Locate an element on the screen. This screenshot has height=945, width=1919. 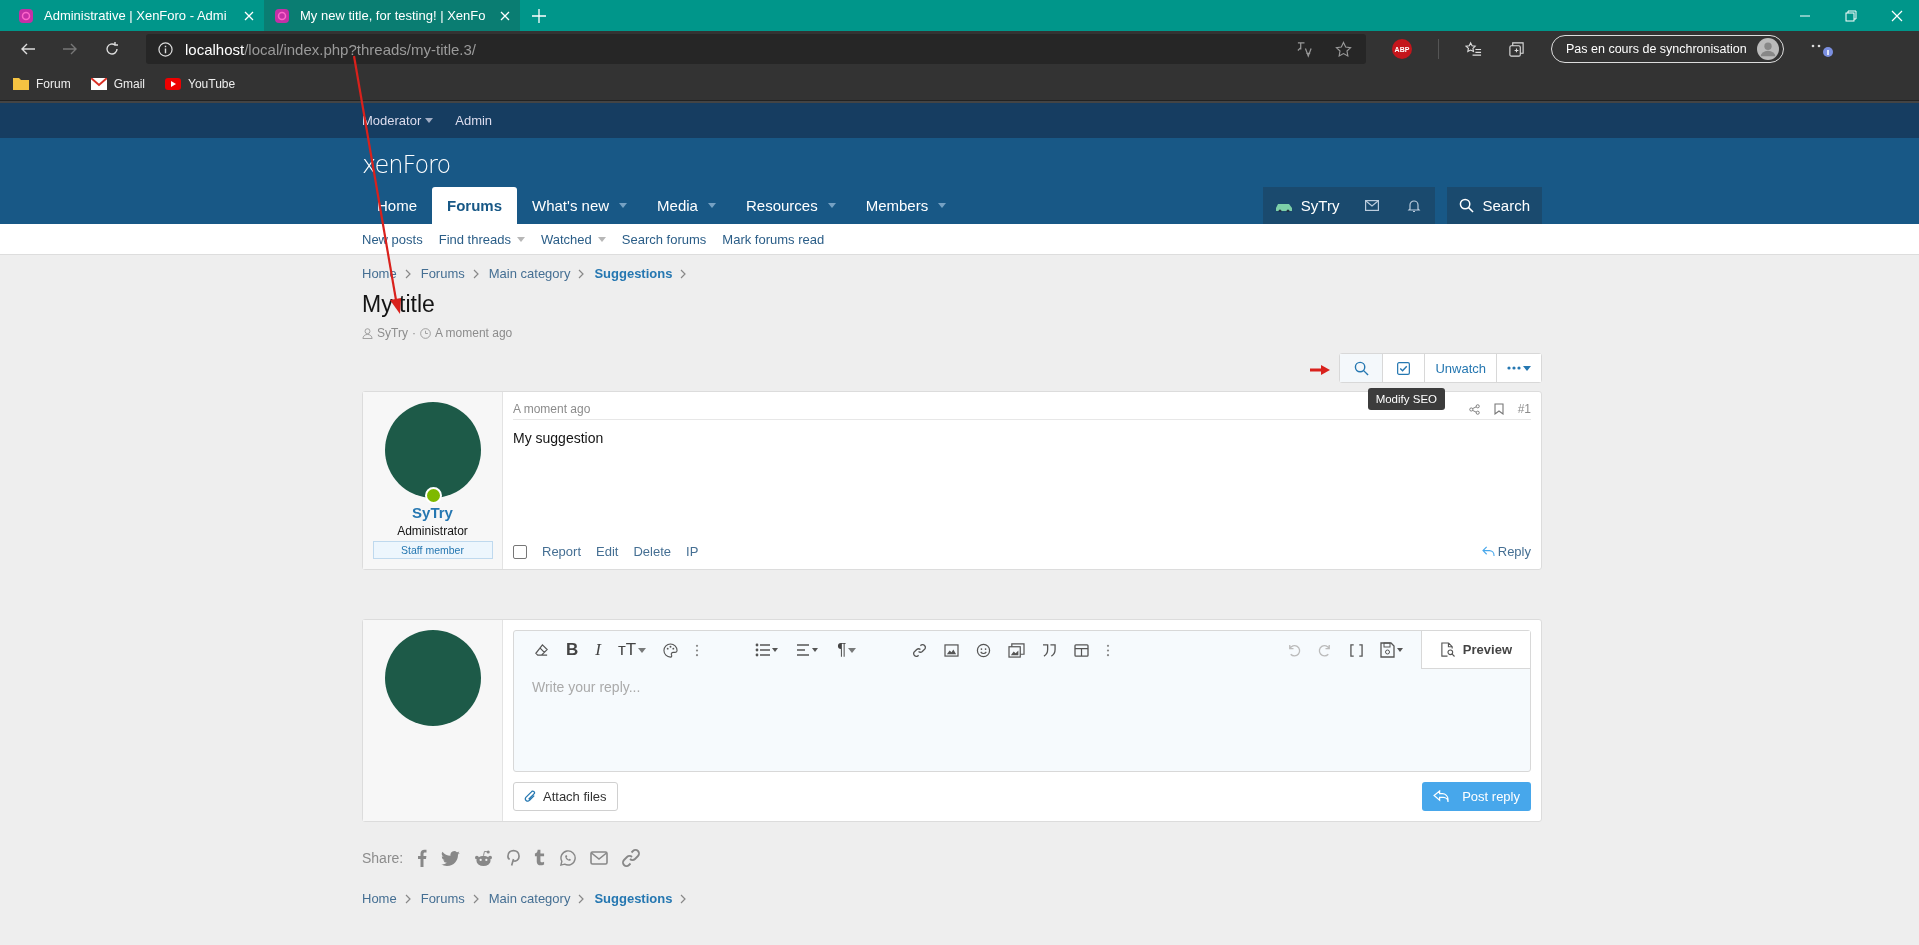
folder-icon is located at coordinates (21, 83).